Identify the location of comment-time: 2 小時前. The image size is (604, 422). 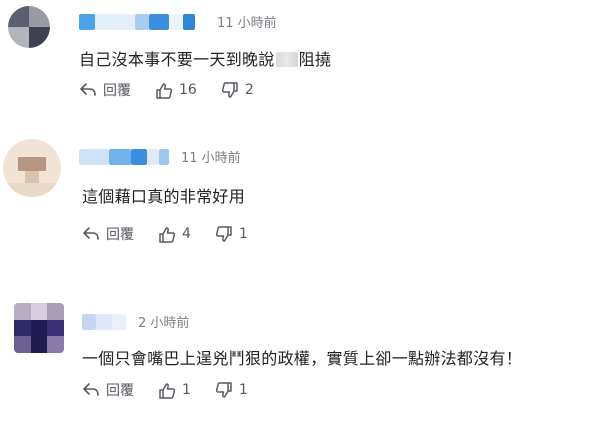
(164, 323).